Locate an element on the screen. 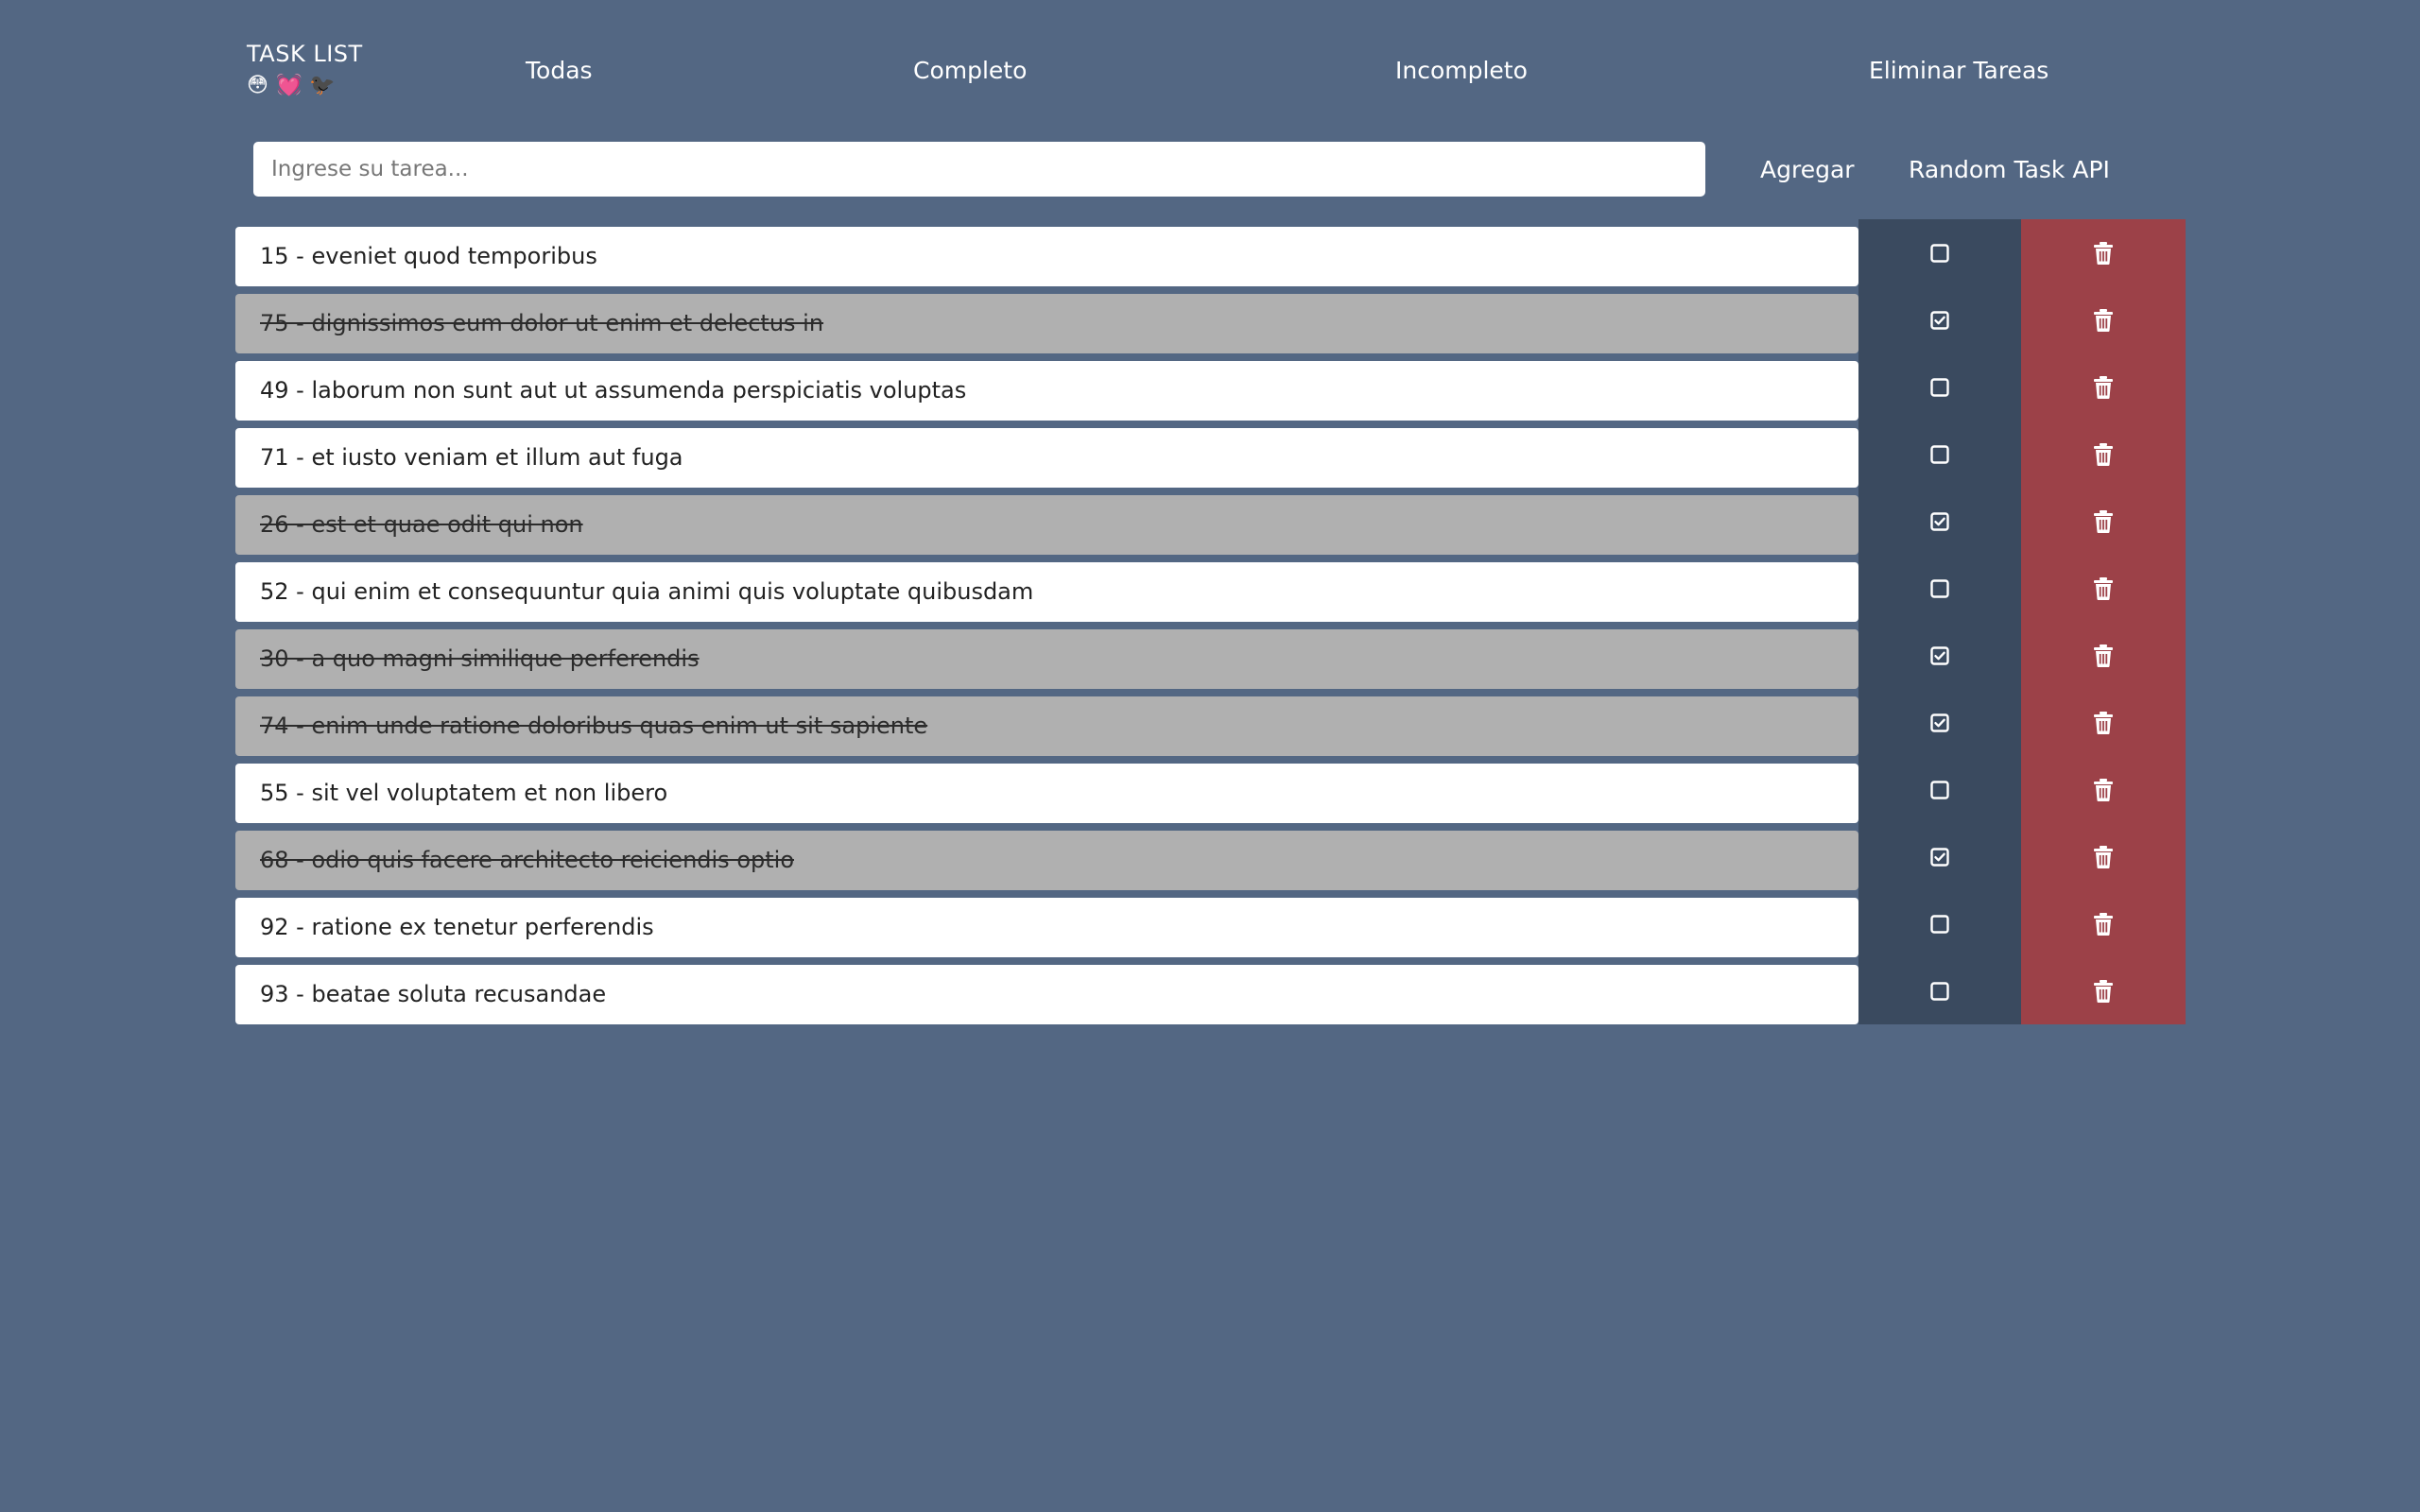 The width and height of the screenshot is (2420, 1512). task-input is located at coordinates (979, 169).